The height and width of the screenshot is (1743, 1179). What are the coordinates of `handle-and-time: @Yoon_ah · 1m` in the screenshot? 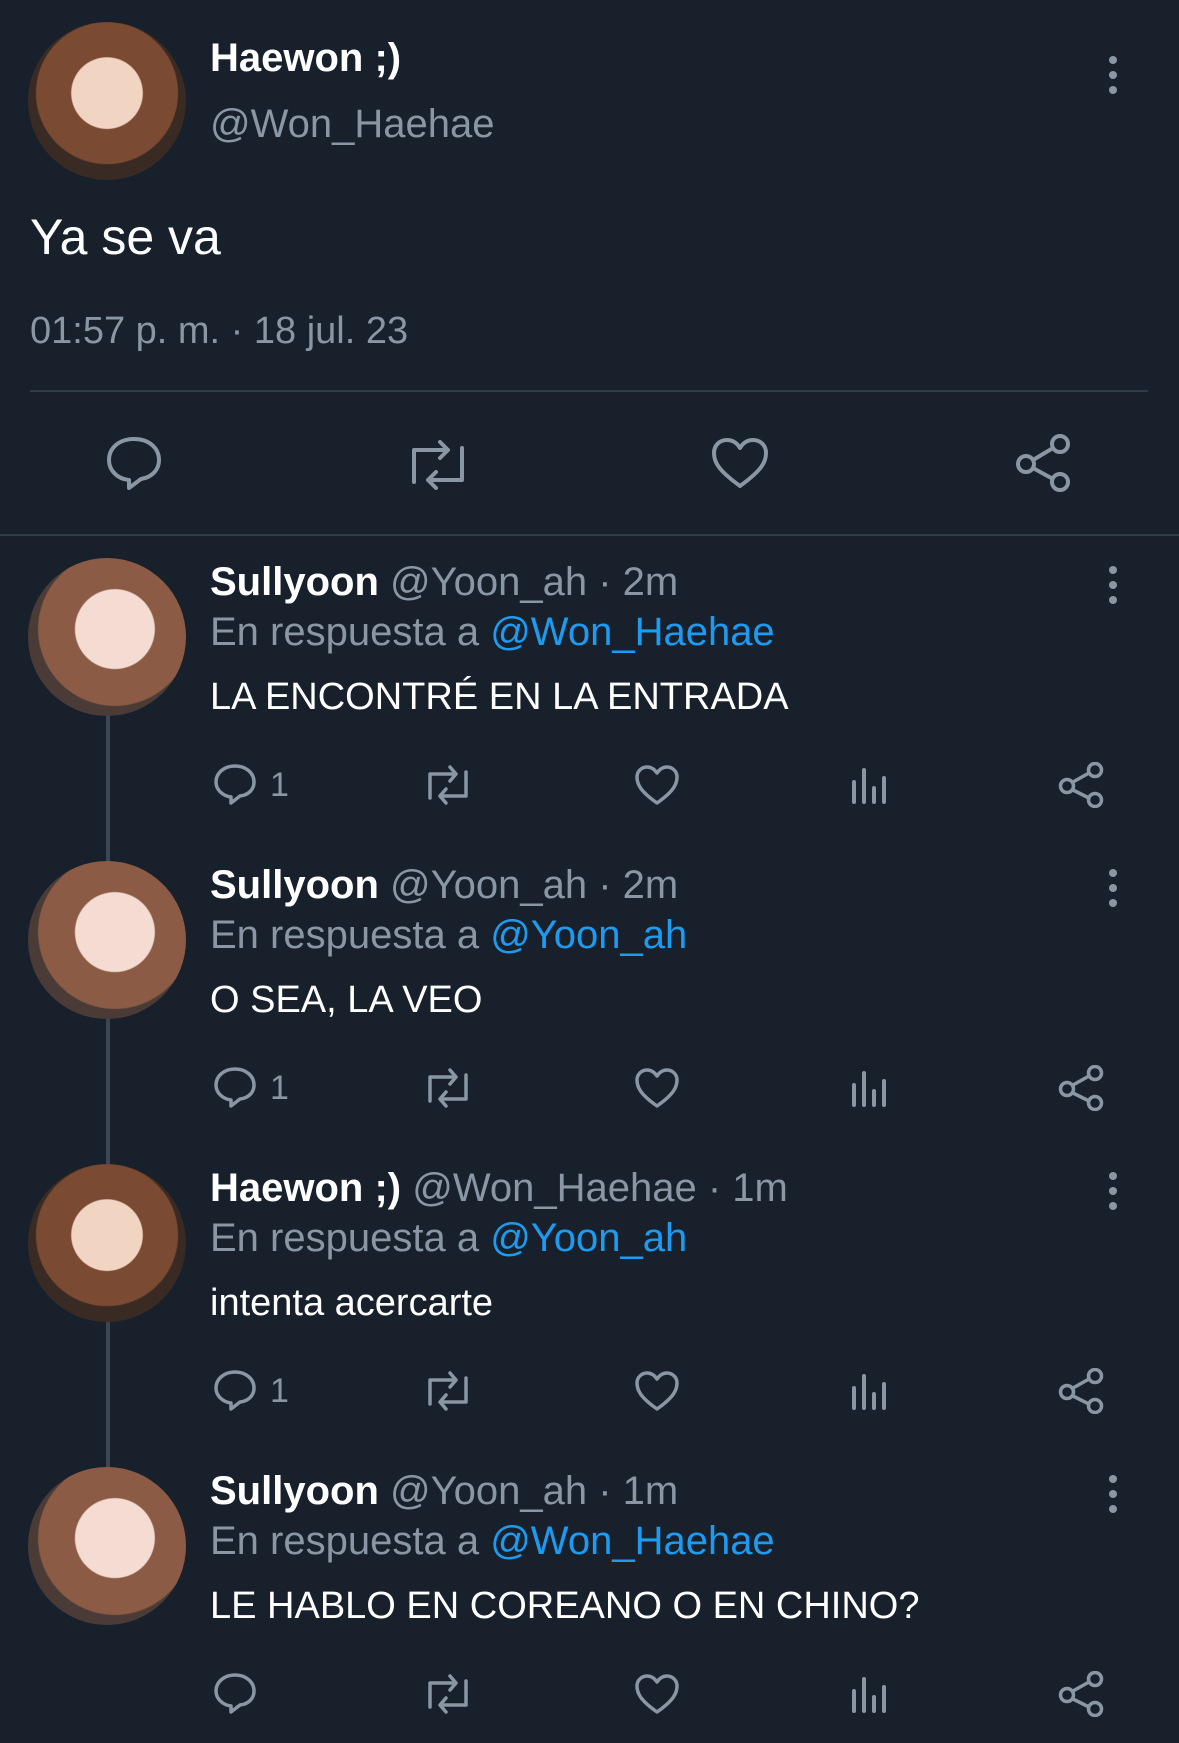 It's located at (534, 1491).